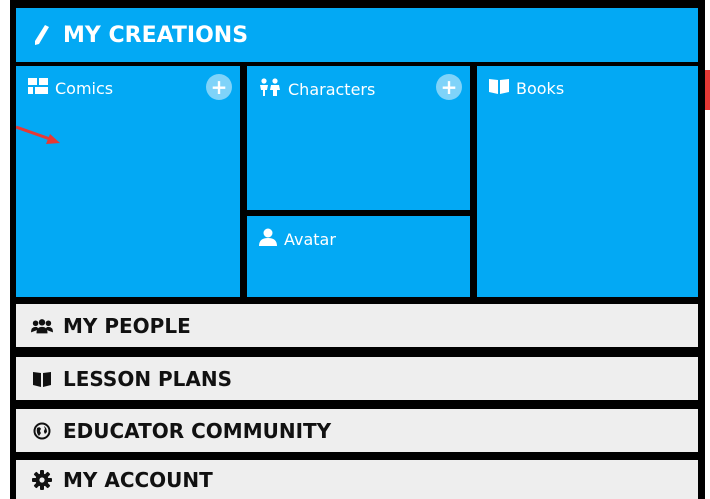 This screenshot has height=499, width=710. Describe the element at coordinates (138, 479) in the screenshot. I see `menu-item-label: MY ACCOUNT` at that location.